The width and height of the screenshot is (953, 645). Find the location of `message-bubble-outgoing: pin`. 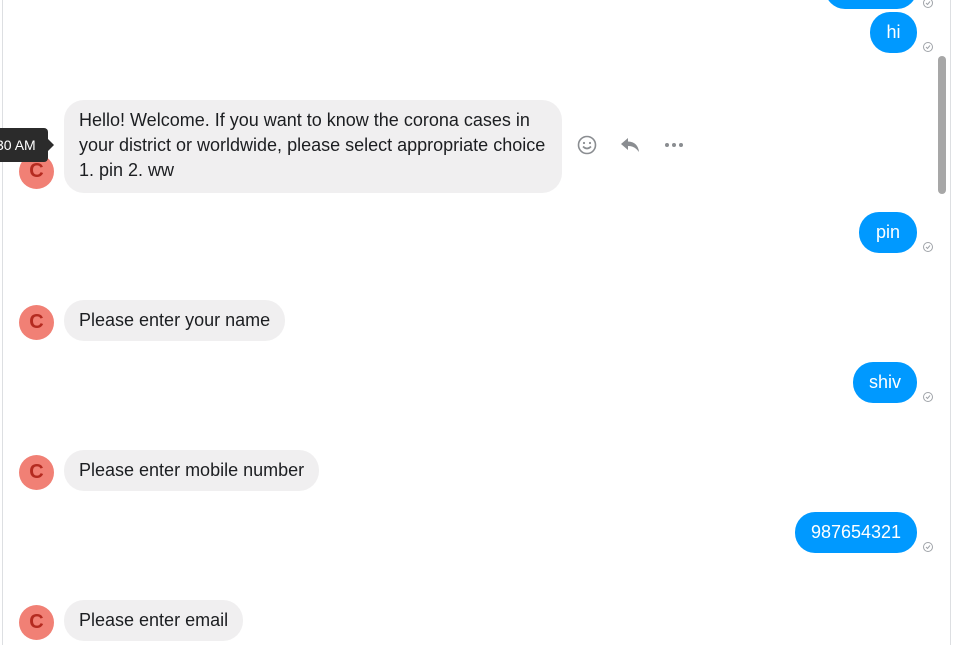

message-bubble-outgoing: pin is located at coordinates (888, 232).